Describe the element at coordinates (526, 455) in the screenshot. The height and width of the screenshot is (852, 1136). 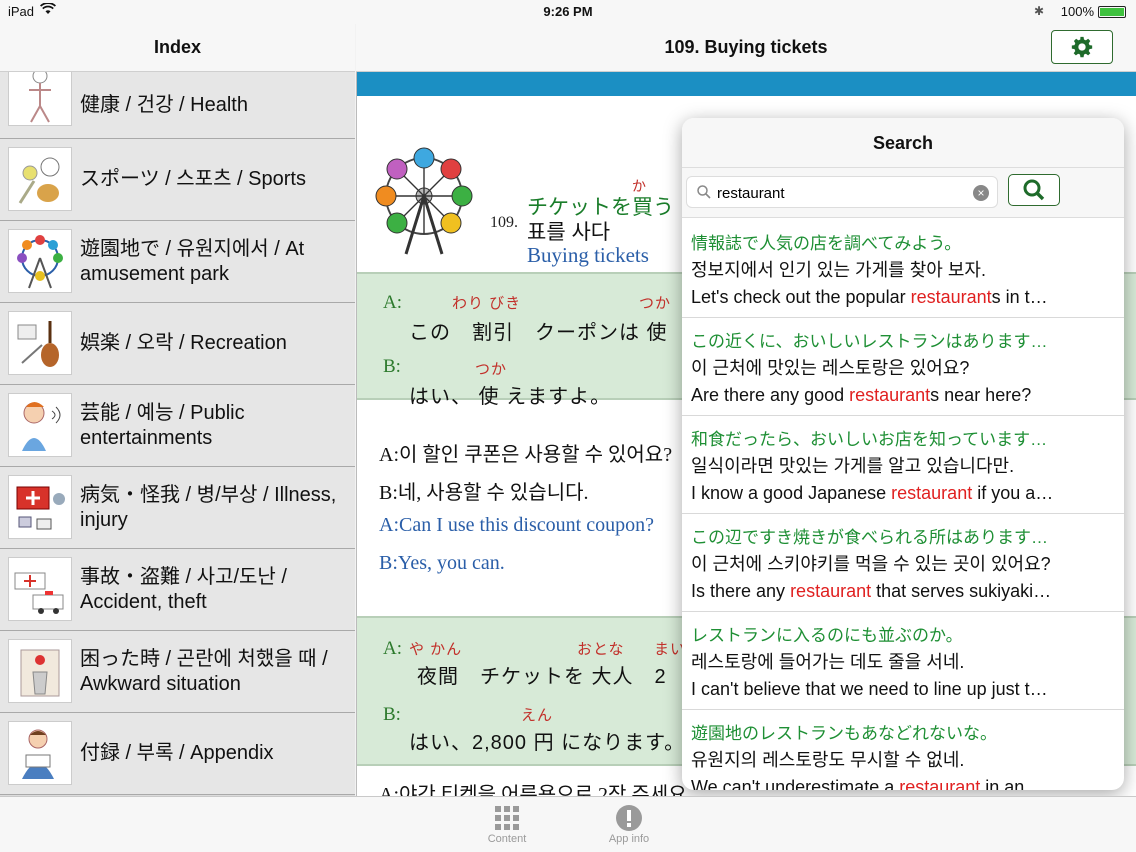
I see `translation-ko: A:이 할인 쿠폰은 사용할 수 있어요?` at that location.